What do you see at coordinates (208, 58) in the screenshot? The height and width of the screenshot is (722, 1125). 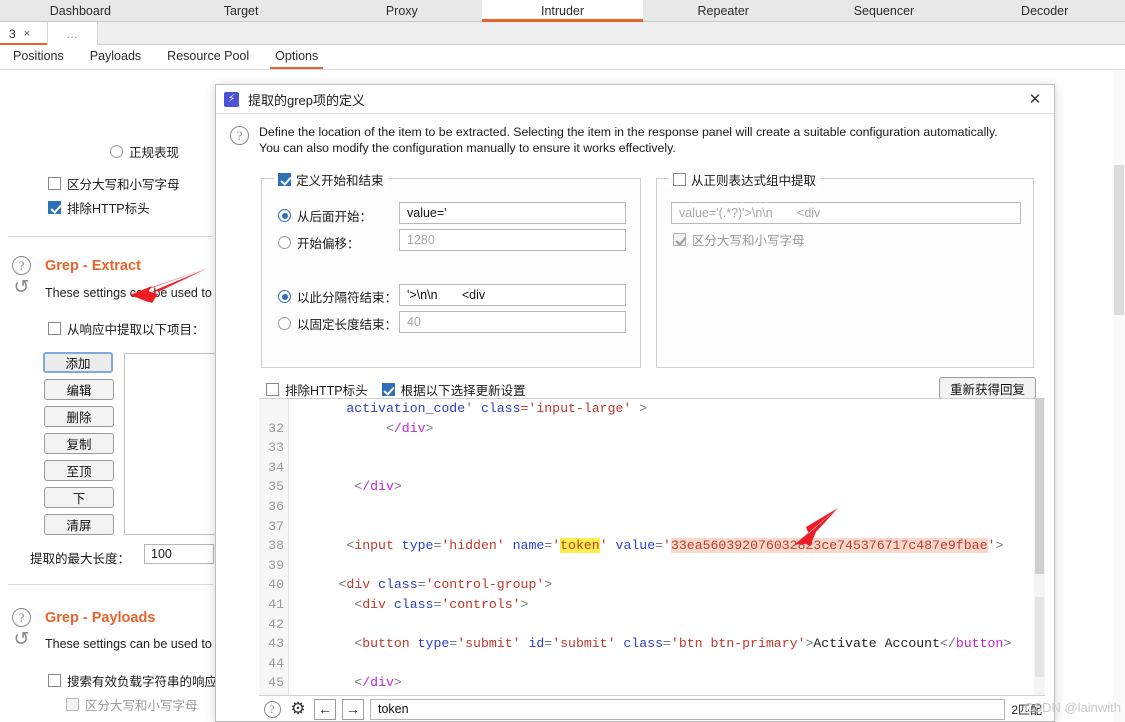 I see `tab-resource-pool: Resource Pool` at bounding box center [208, 58].